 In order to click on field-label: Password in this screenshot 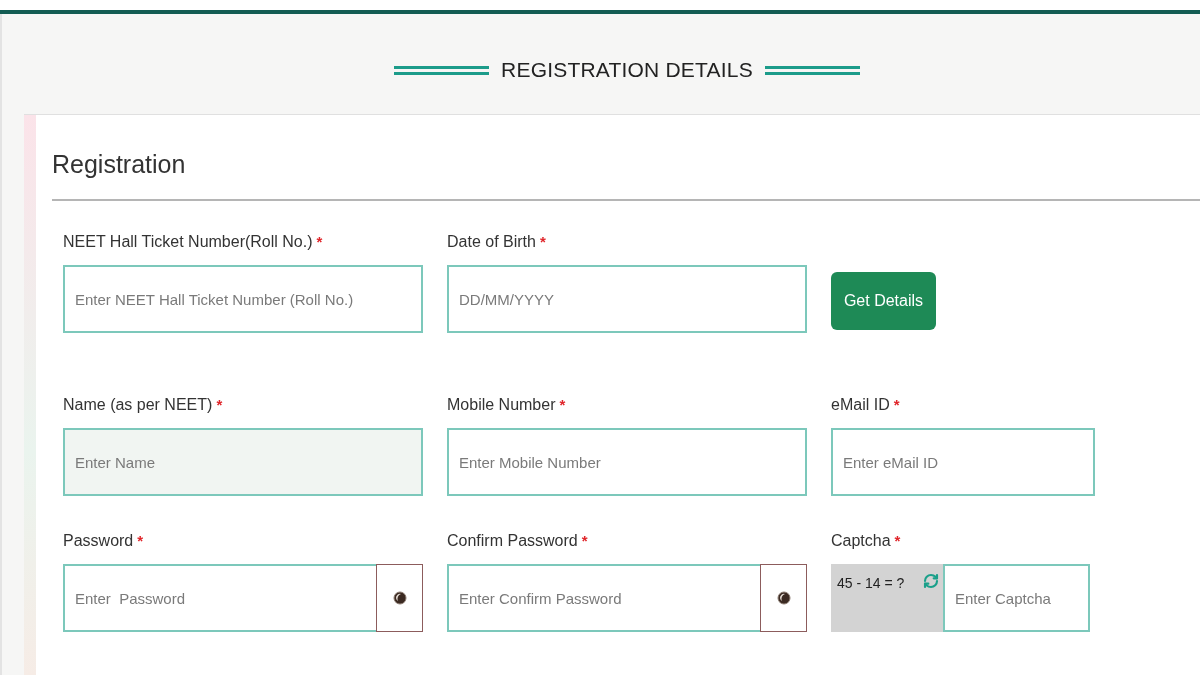, I will do `click(98, 541)`.